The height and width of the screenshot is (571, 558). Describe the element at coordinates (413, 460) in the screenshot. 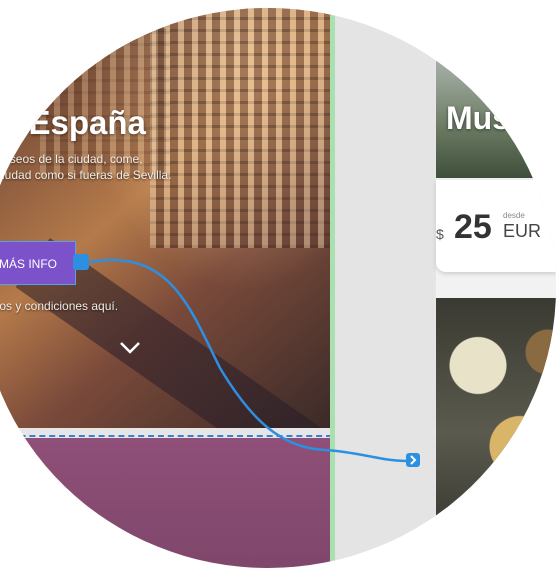

I see `connector-arrow-icon` at that location.